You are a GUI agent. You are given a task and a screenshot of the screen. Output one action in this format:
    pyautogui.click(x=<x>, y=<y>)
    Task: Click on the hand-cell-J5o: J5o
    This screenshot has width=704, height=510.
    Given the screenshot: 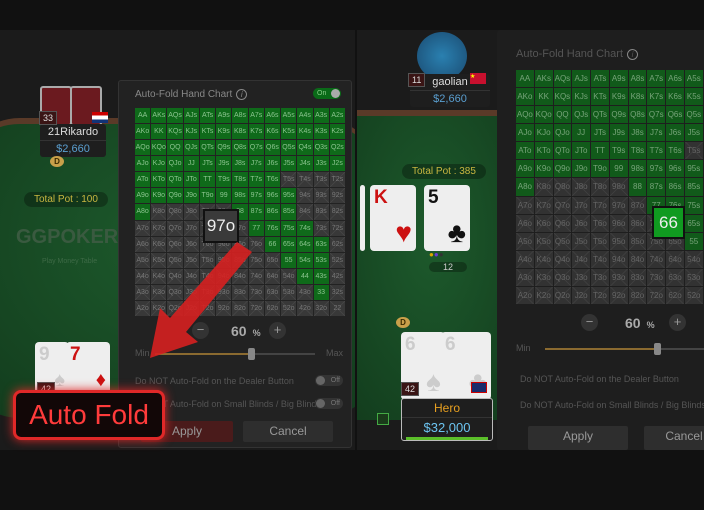 What is the action you would take?
    pyautogui.click(x=581, y=241)
    